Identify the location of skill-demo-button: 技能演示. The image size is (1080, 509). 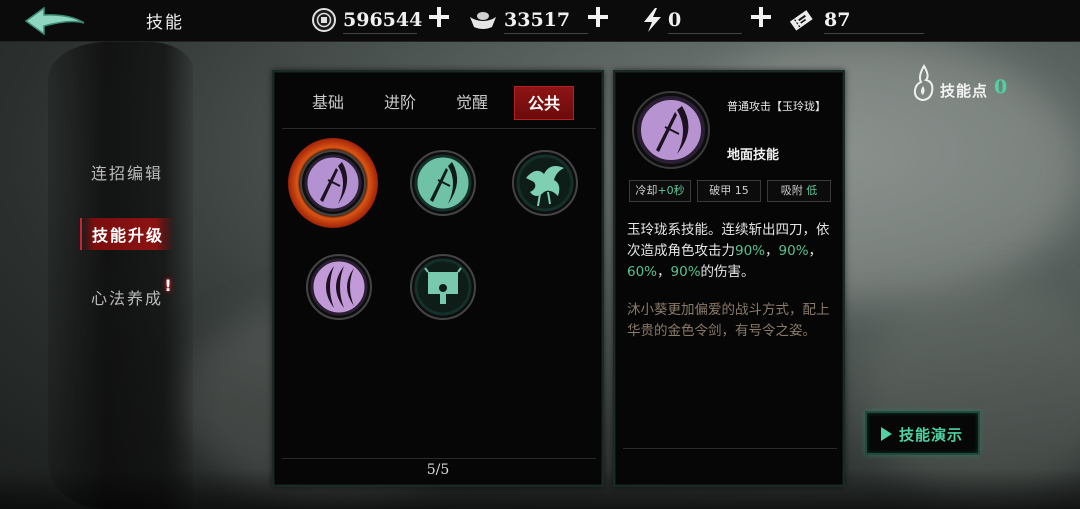
(922, 433).